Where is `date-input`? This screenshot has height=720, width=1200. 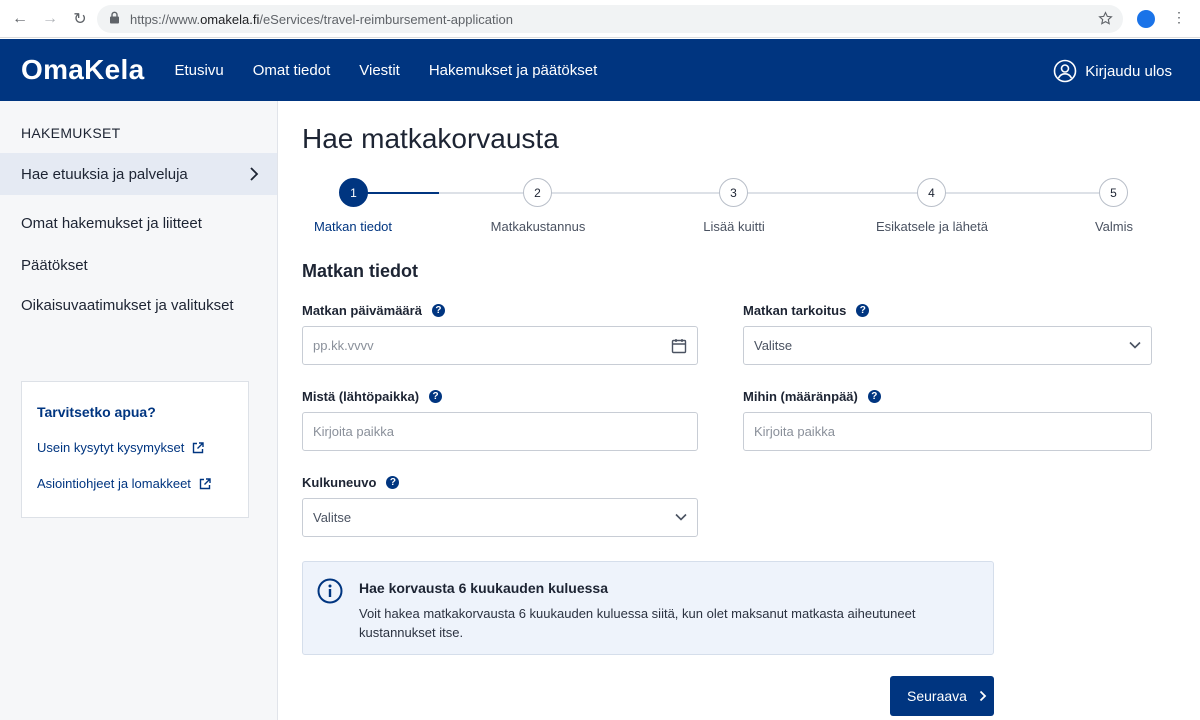 date-input is located at coordinates (476, 345).